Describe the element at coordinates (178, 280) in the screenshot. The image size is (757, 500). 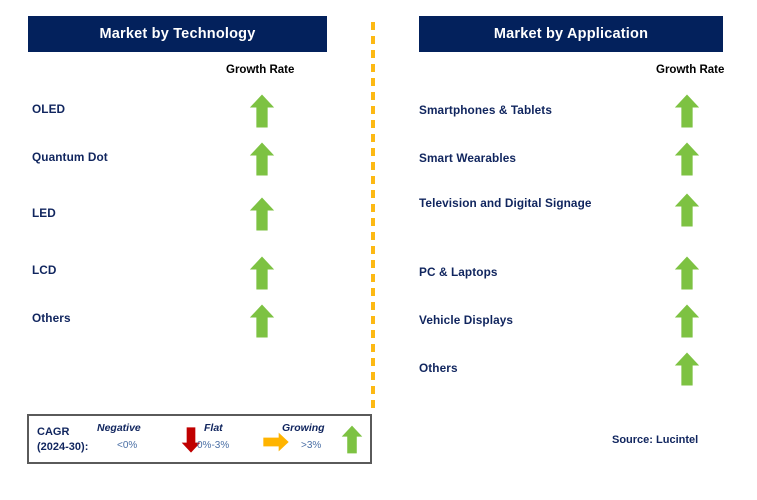
I see `segment-row: LCD` at that location.